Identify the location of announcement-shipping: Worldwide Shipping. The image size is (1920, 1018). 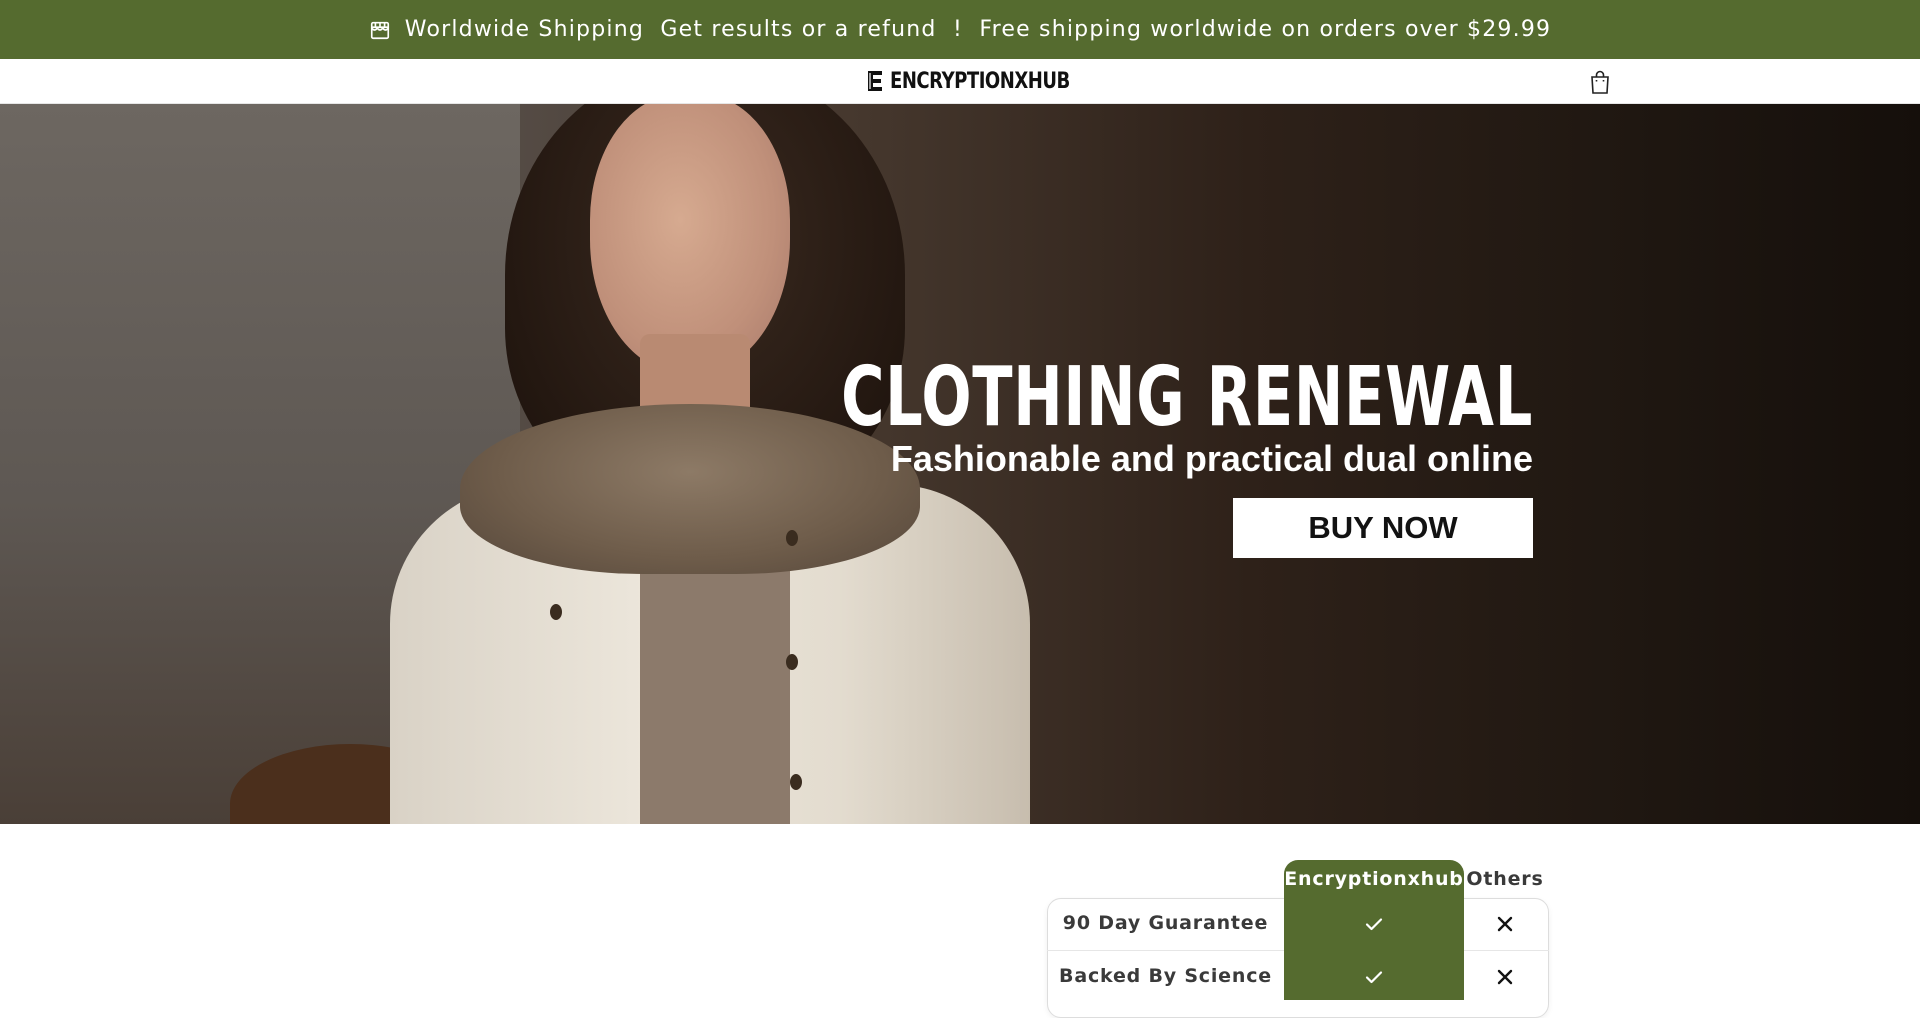
(524, 29).